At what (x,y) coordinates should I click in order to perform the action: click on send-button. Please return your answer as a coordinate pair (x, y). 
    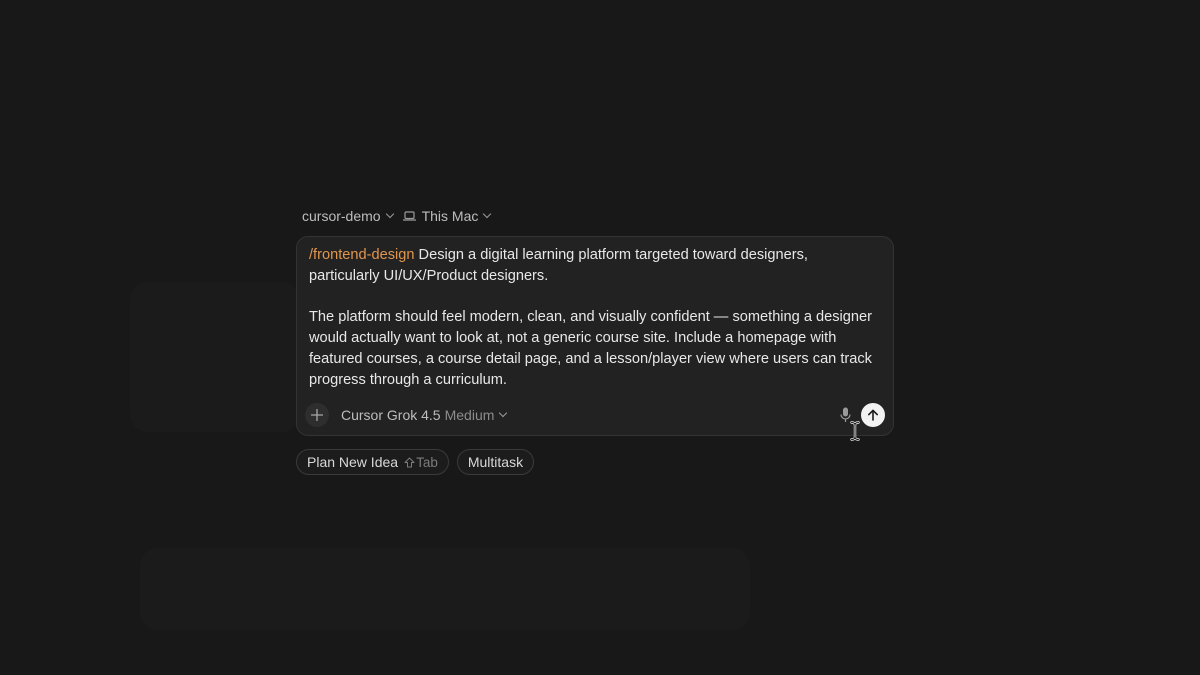
    Looking at the image, I should click on (873, 415).